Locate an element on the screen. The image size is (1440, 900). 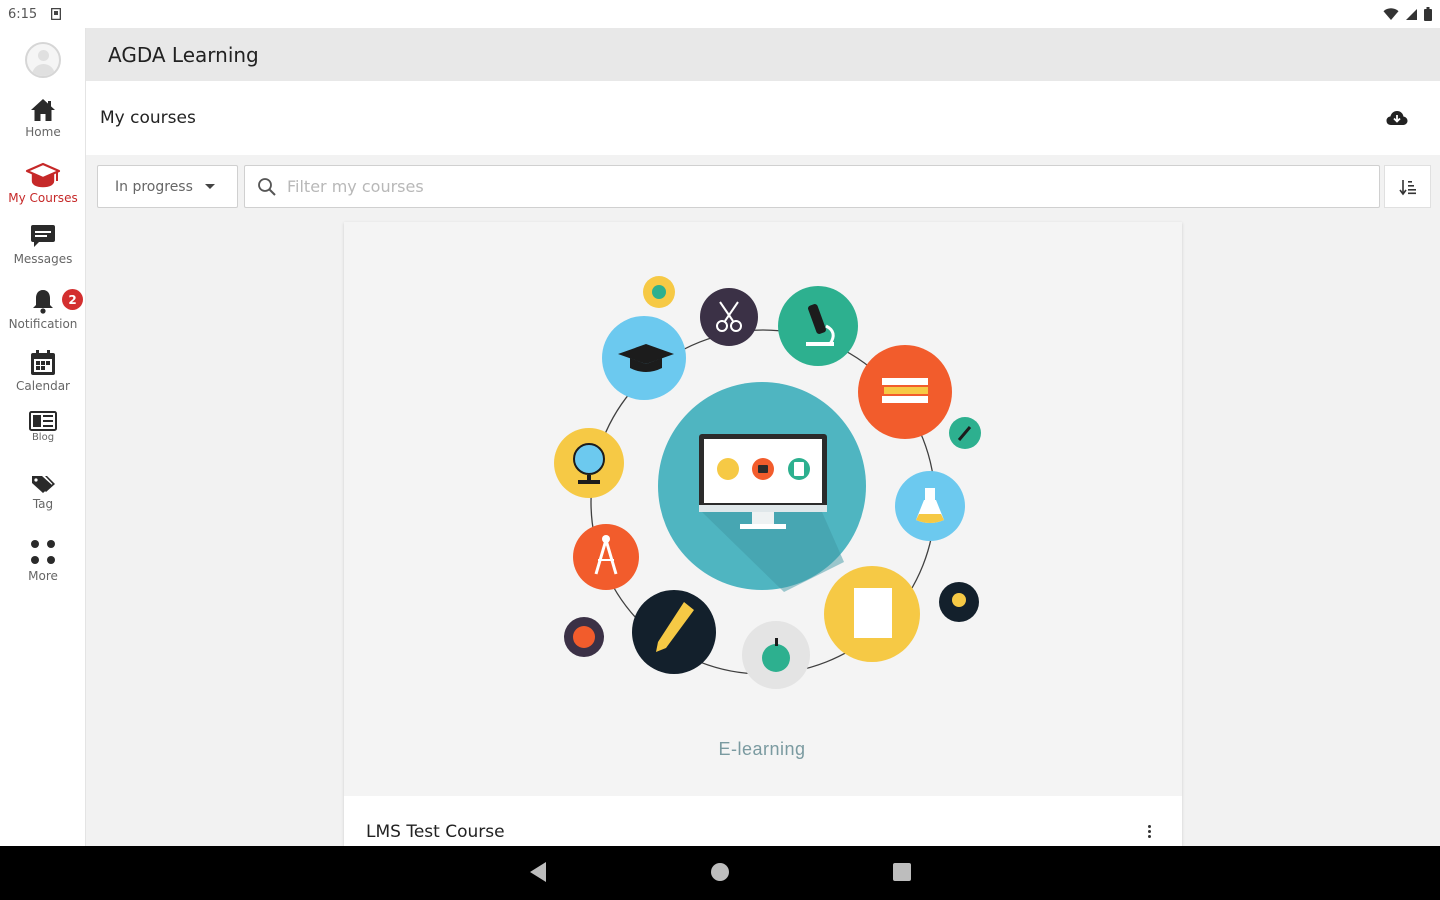
sidebar-item-label: Messages is located at coordinates (43, 259).